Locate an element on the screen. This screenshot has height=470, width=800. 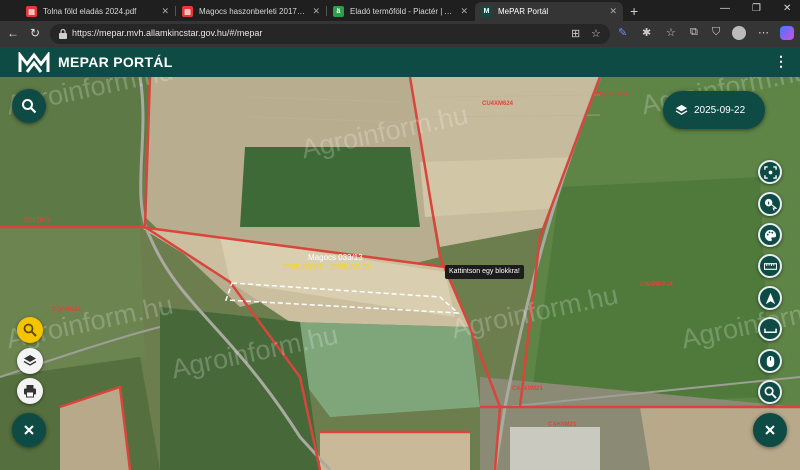
zoom-to-extent-button is located at coordinates (770, 172).